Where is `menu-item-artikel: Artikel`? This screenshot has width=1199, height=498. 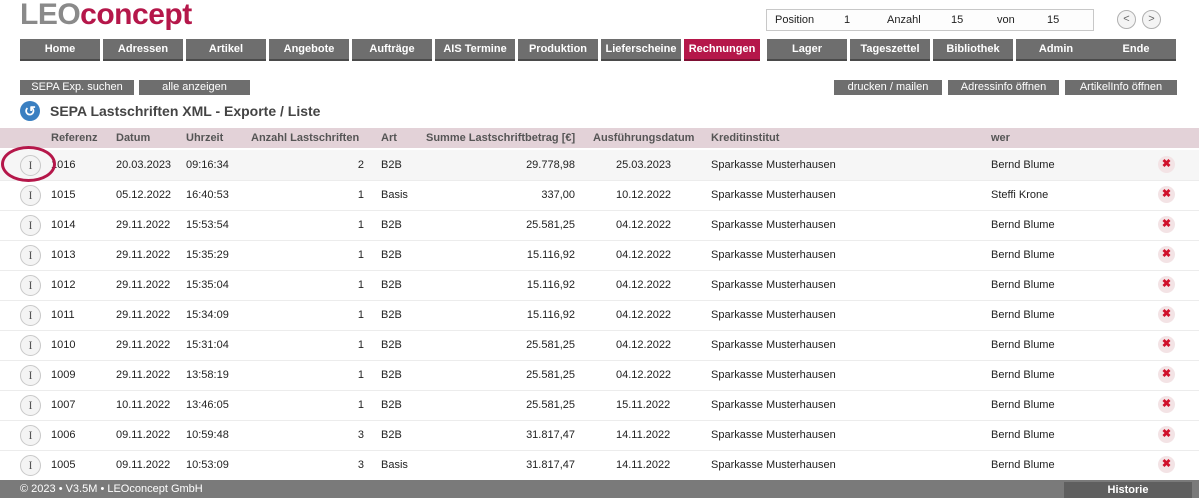
menu-item-artikel: Artikel is located at coordinates (226, 50).